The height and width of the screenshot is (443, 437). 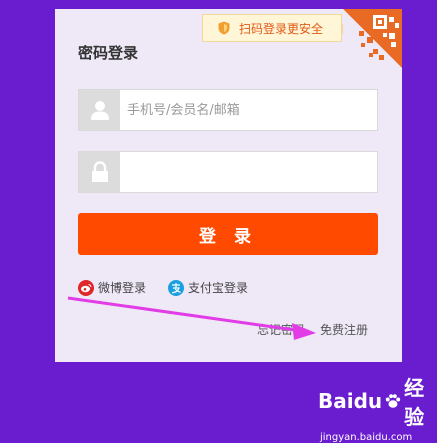 I want to click on alipay-login-link: 支付宝登录, so click(x=208, y=287).